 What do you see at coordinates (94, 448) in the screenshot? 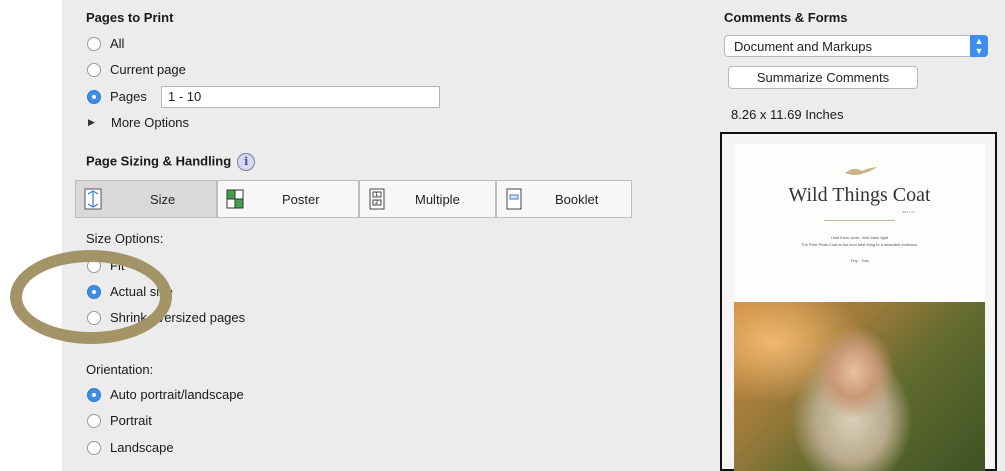
I see `radio-landscape` at bounding box center [94, 448].